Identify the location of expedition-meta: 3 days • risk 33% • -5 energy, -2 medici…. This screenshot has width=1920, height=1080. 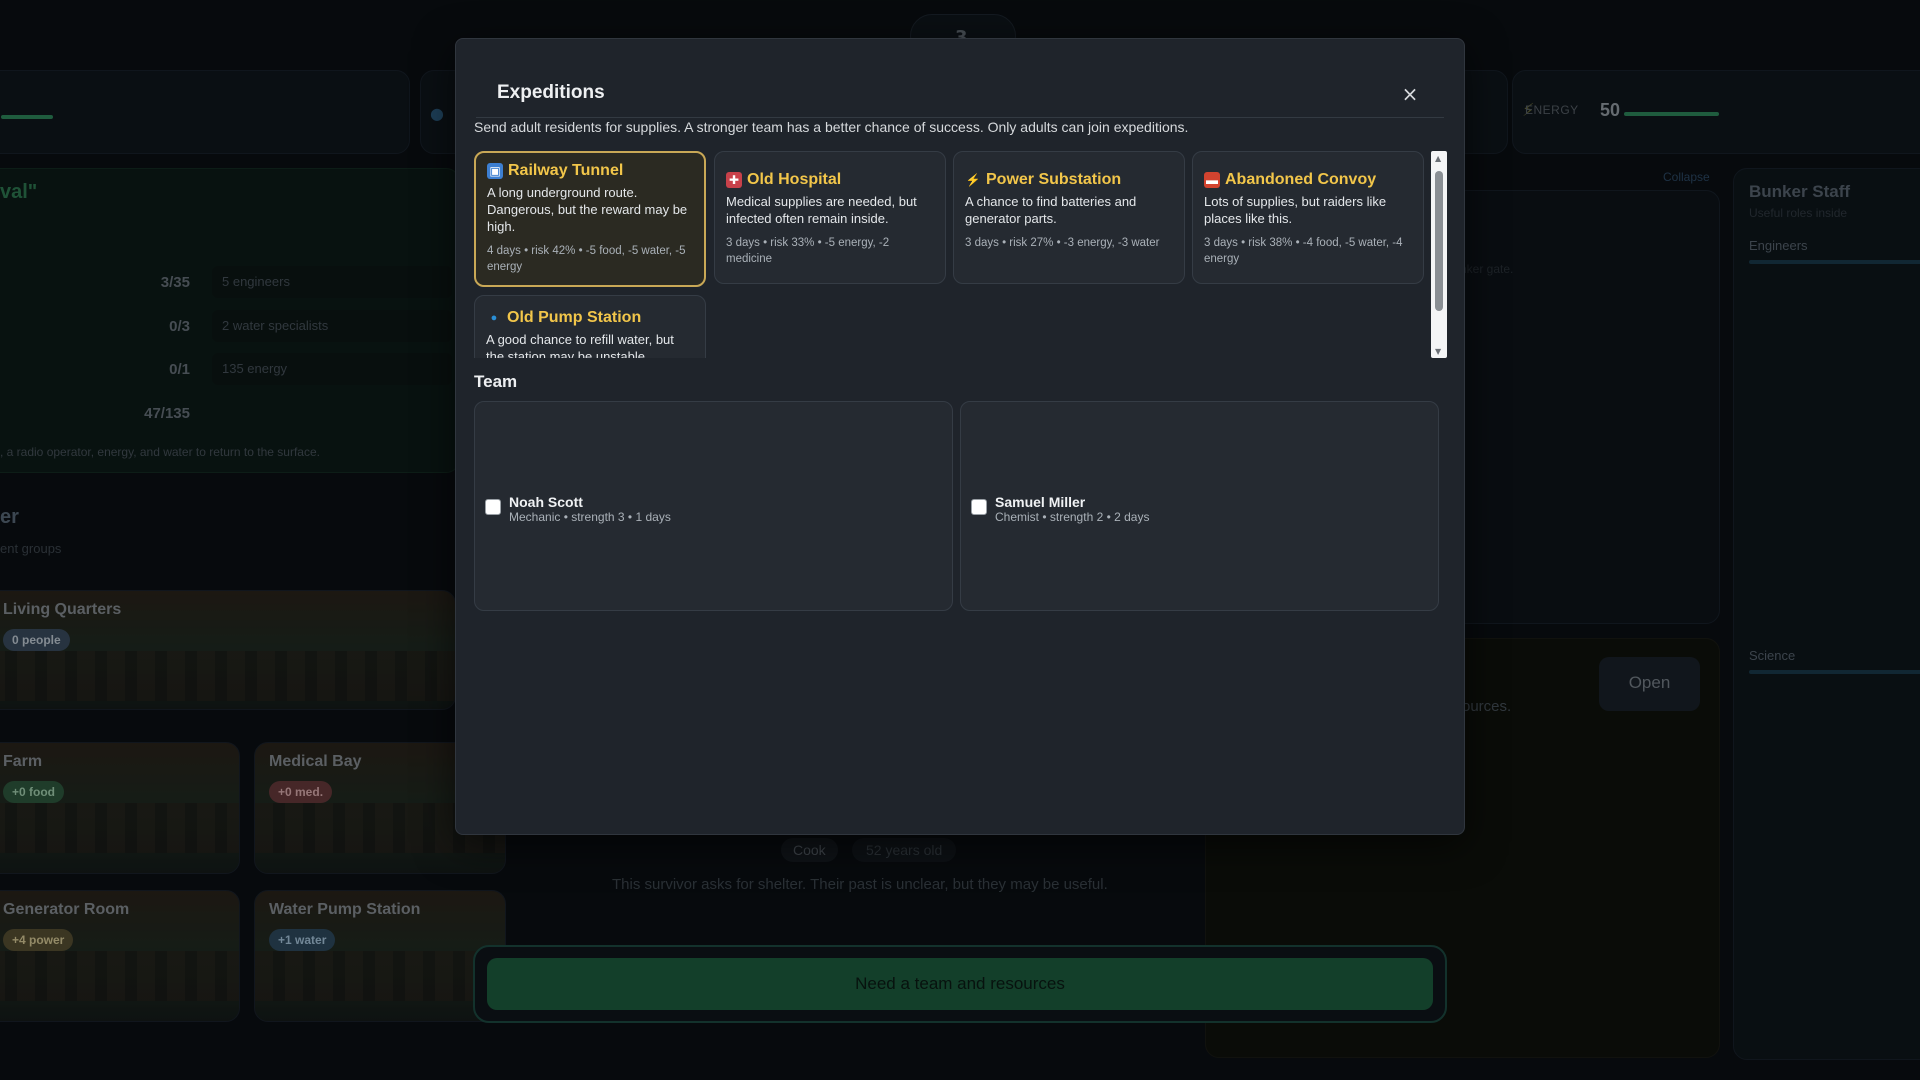
(808, 251).